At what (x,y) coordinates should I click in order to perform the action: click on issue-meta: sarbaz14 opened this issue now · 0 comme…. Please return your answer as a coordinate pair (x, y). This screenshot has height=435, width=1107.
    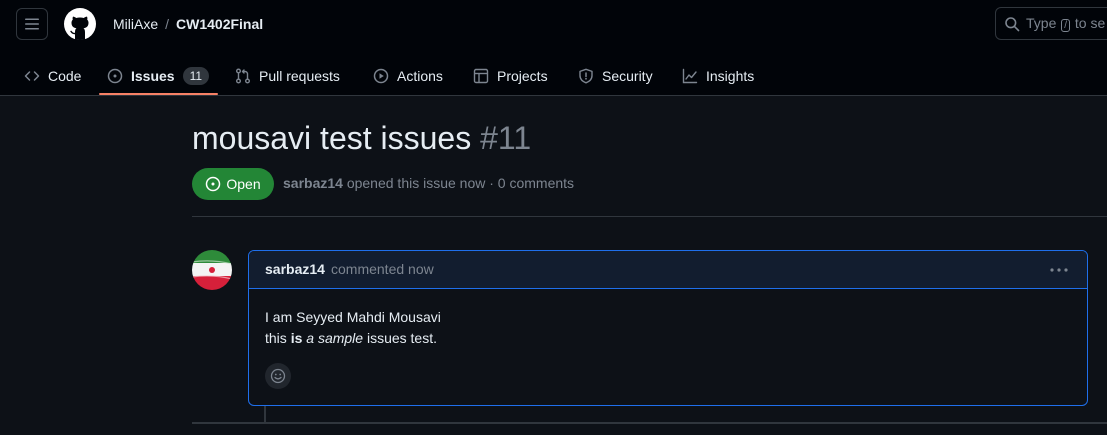
    Looking at the image, I should click on (428, 184).